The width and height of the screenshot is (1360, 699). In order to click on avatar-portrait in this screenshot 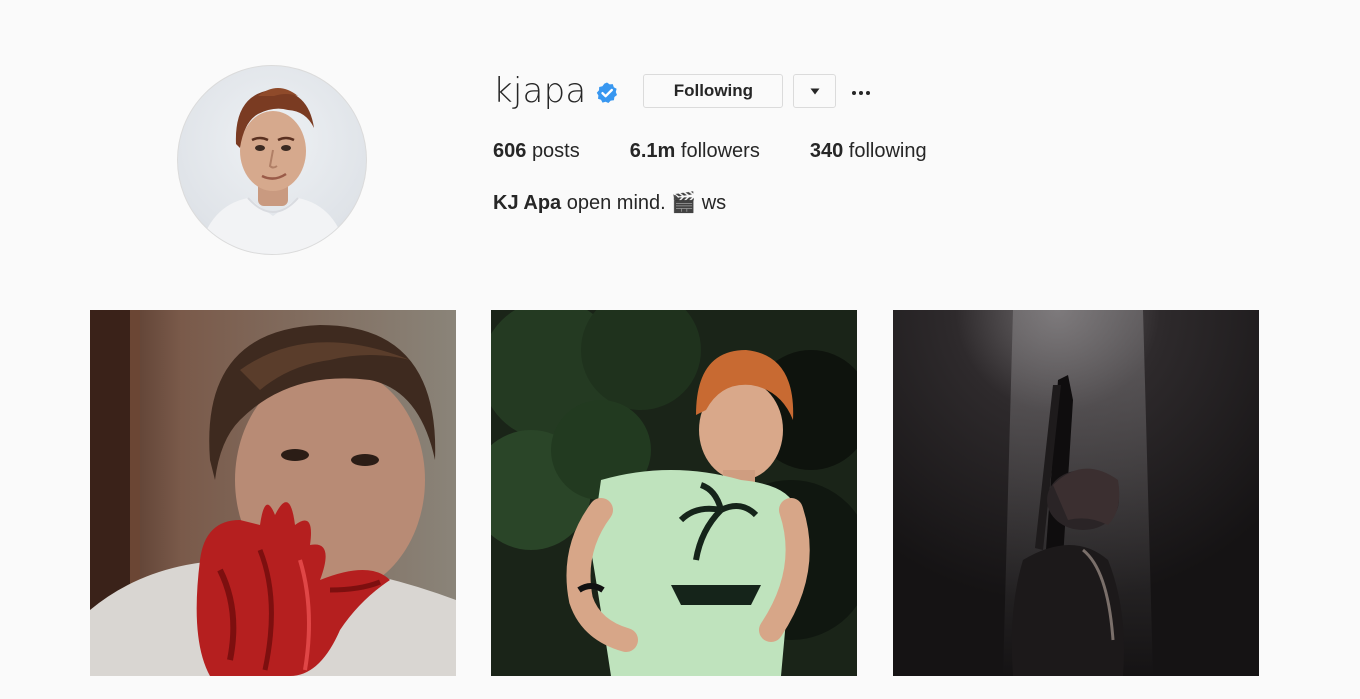, I will do `click(273, 171)`.